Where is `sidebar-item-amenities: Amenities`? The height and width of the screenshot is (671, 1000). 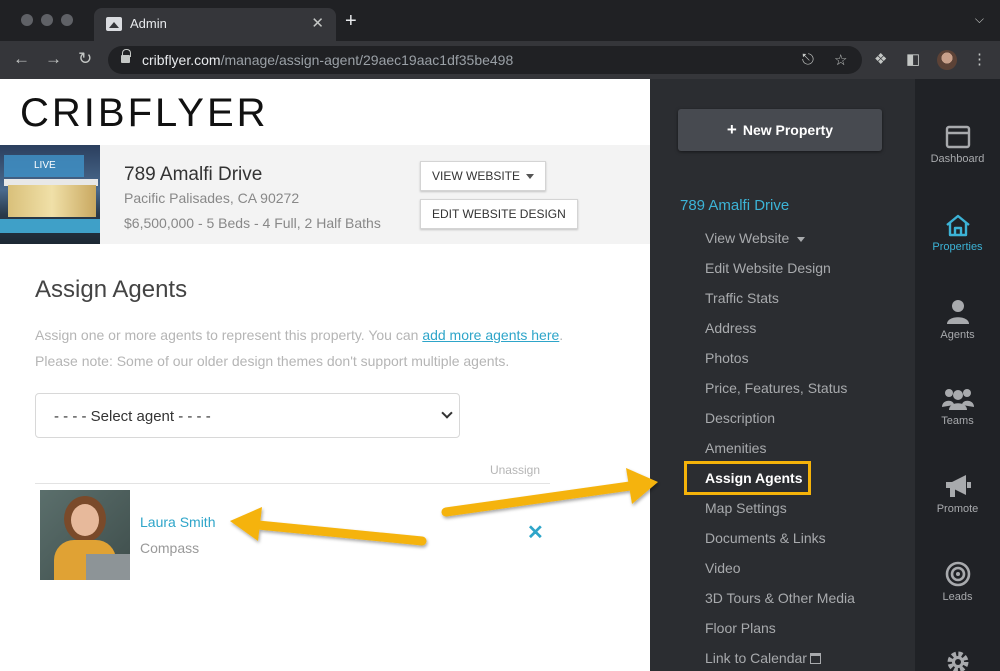
sidebar-item-amenities: Amenities is located at coordinates (735, 448).